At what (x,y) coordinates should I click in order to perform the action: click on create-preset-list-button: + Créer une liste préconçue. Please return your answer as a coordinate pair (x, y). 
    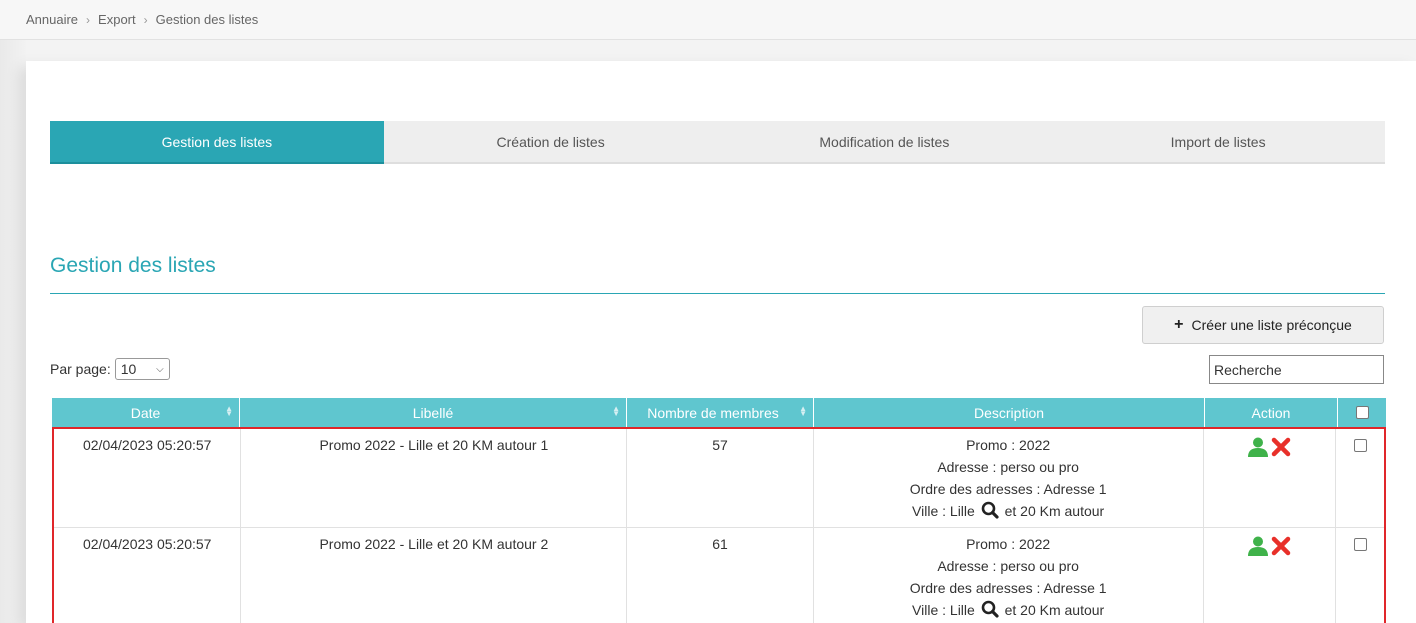
    Looking at the image, I should click on (1263, 325).